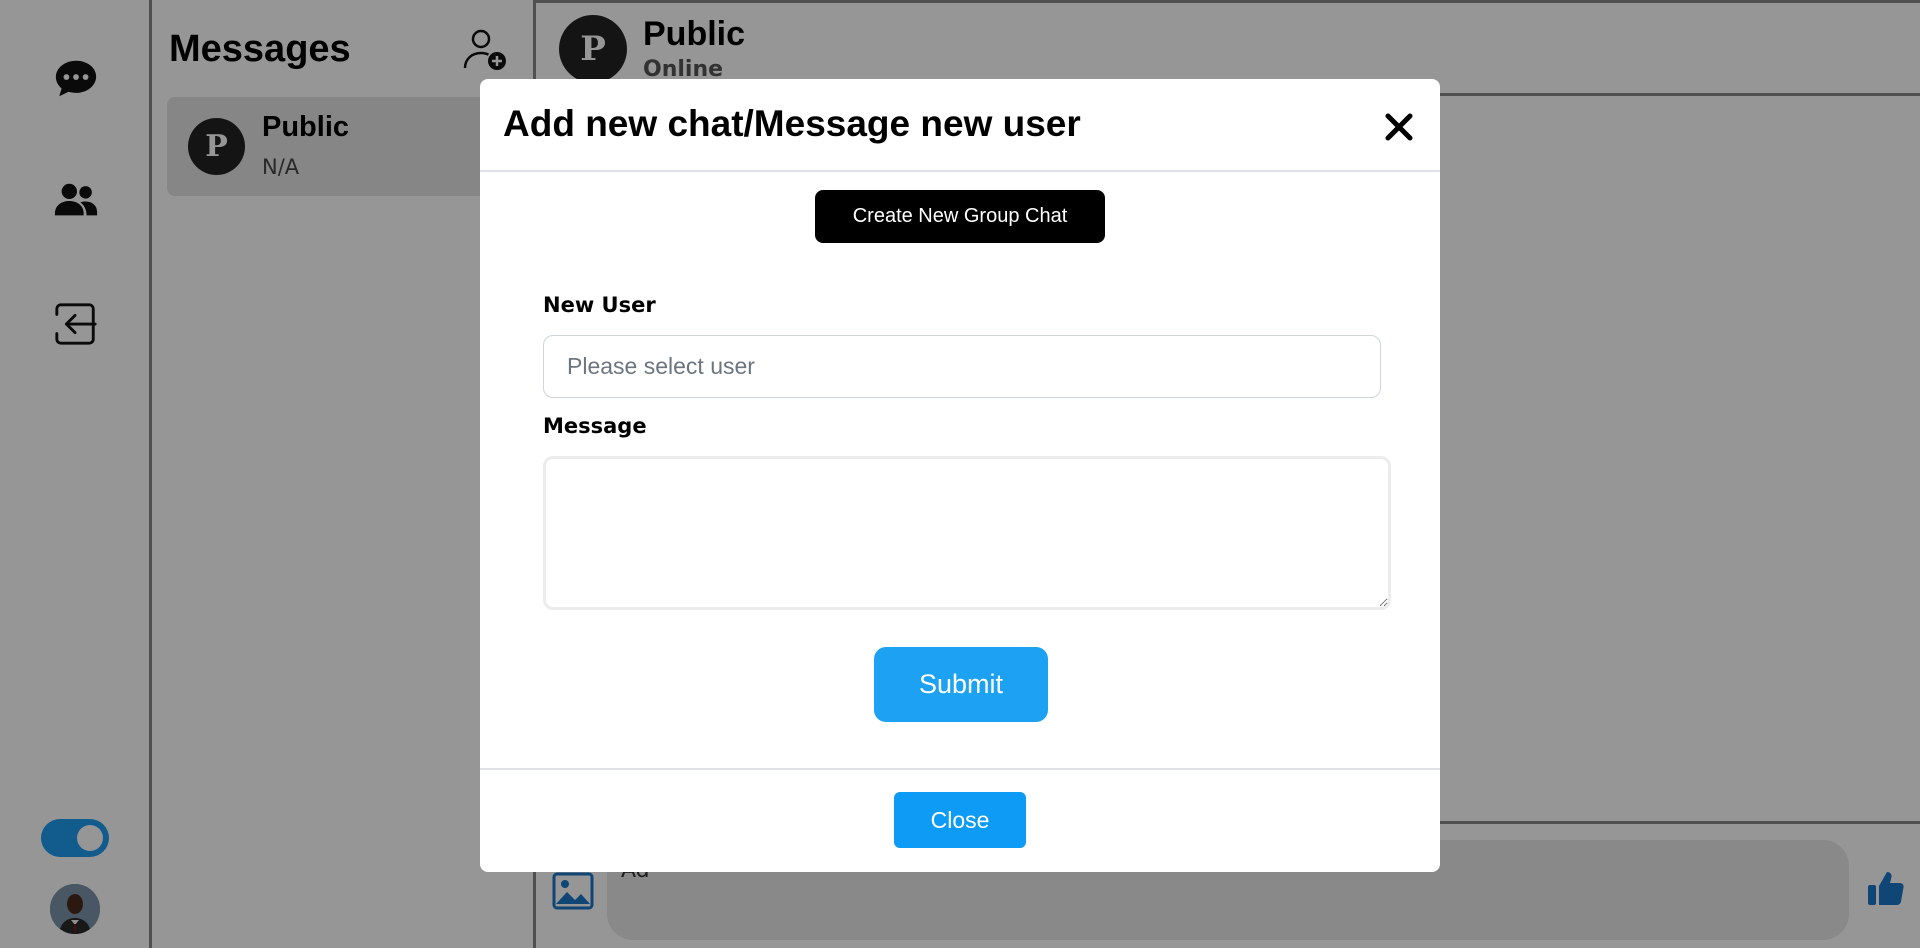 This screenshot has height=948, width=1920. Describe the element at coordinates (599, 305) in the screenshot. I see `new-user-label: New User` at that location.